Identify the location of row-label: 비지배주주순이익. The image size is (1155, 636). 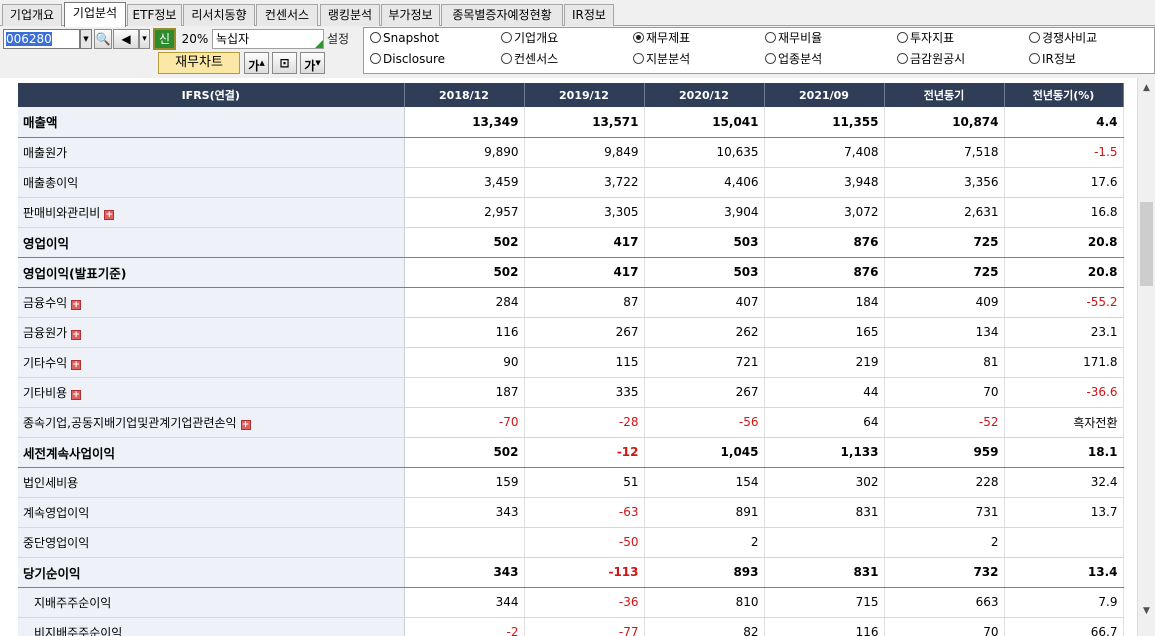
(78, 630).